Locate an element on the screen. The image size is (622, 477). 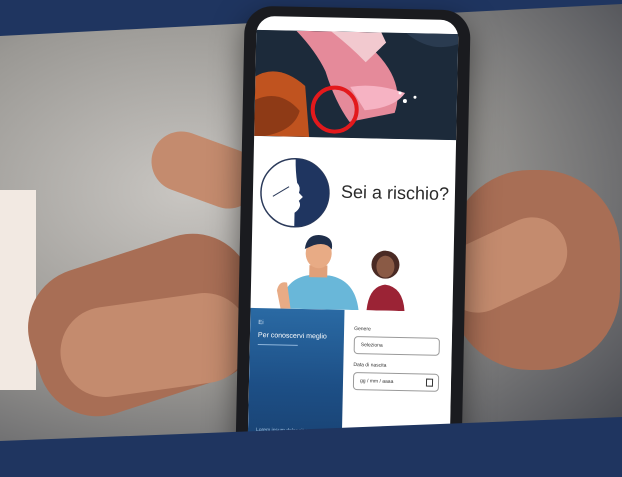
people-icon is located at coordinates (340, 273).